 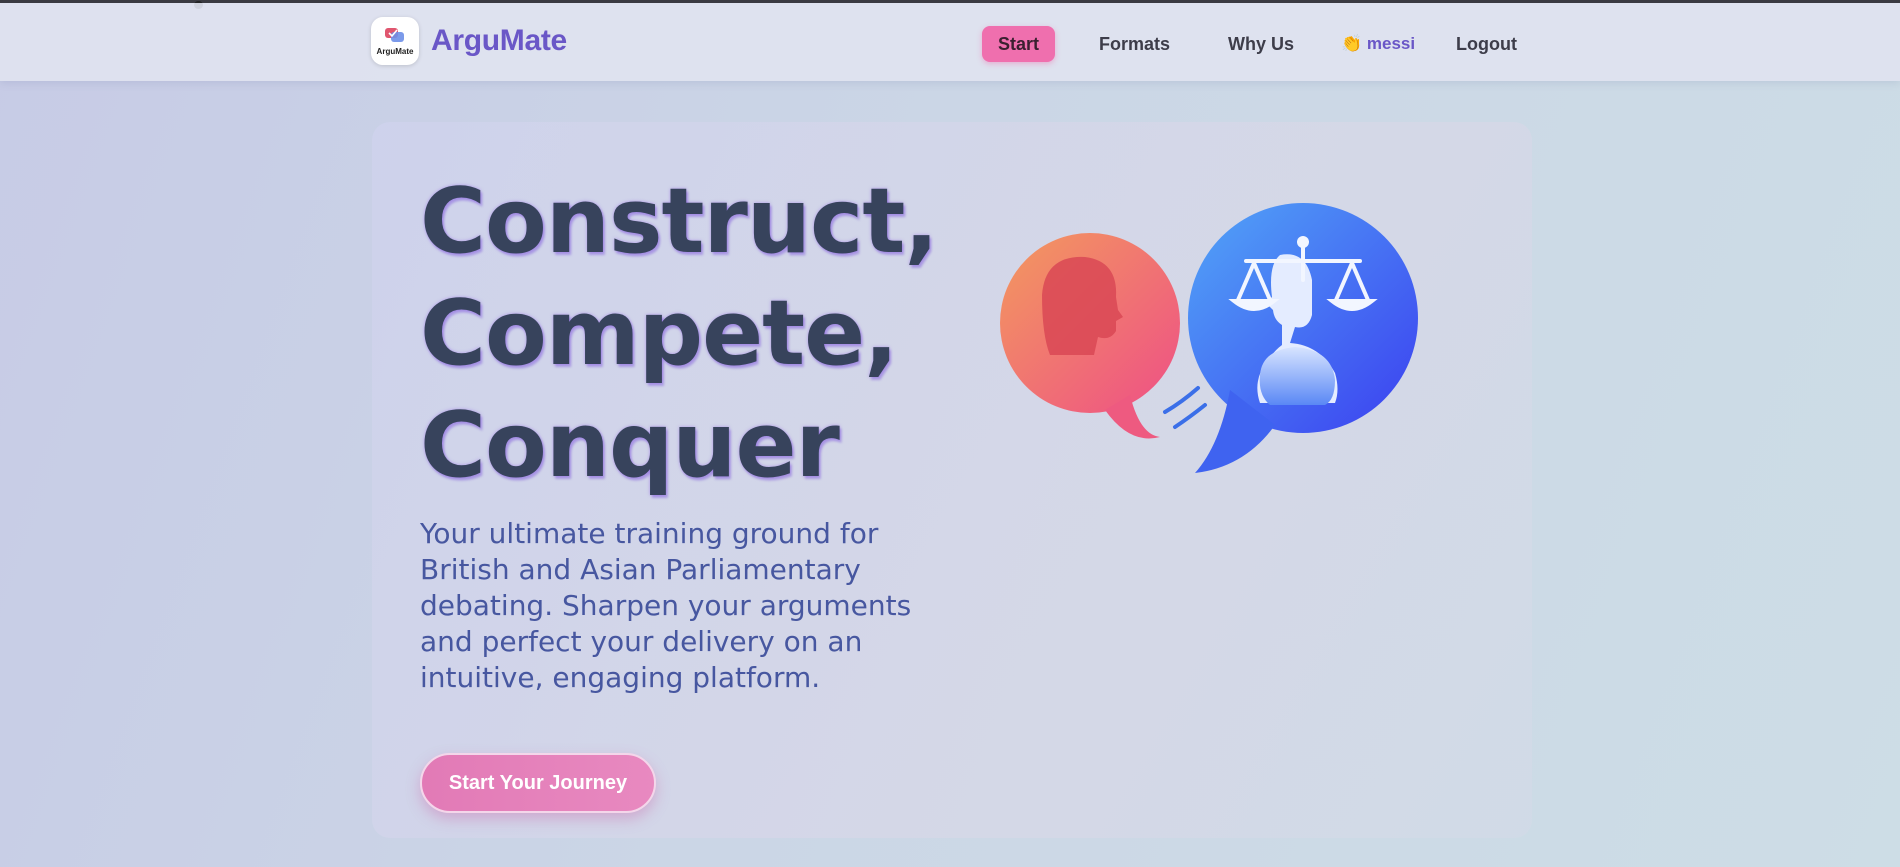 I want to click on blue-speech-bubble, so click(x=1303, y=338).